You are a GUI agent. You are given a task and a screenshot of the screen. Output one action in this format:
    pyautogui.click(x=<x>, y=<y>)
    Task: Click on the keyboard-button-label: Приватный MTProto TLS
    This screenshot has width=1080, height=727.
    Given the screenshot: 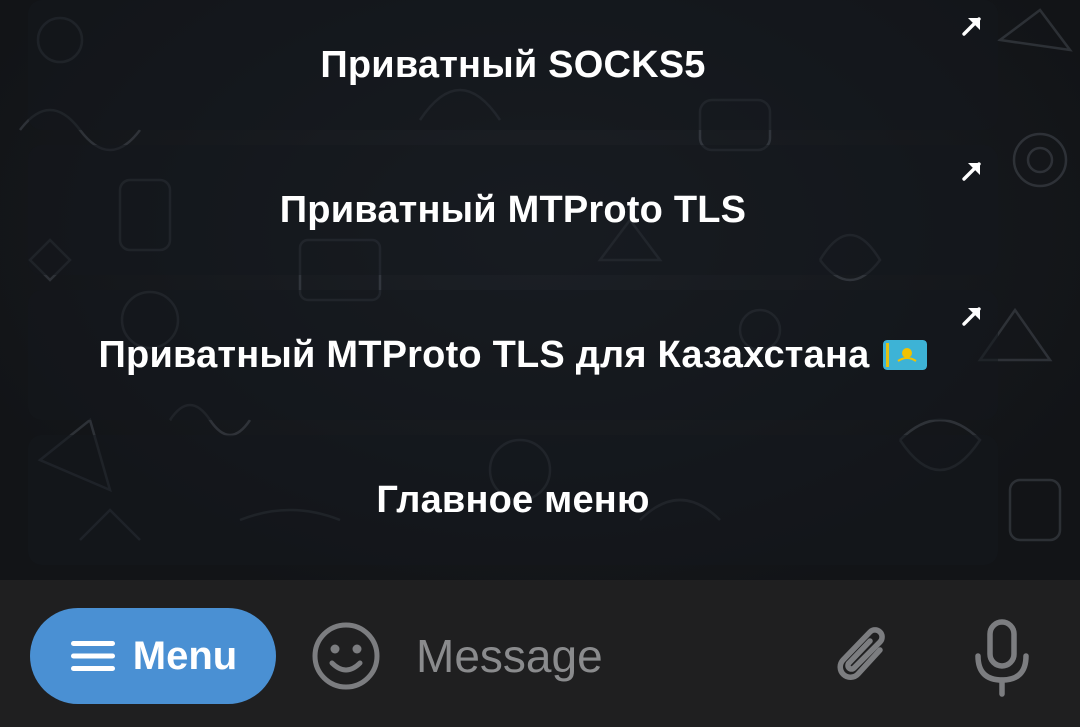 What is the action you would take?
    pyautogui.click(x=513, y=209)
    